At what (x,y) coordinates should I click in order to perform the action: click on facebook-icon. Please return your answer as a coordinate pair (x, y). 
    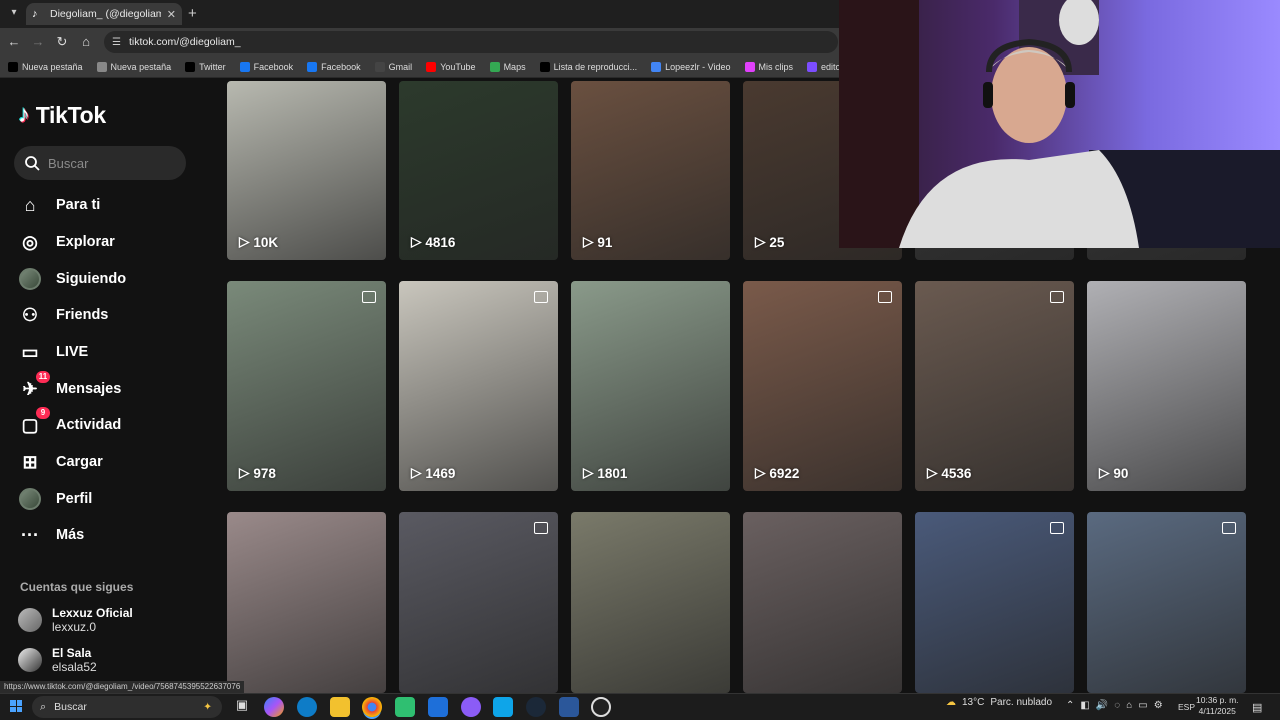
    Looking at the image, I should click on (244, 66).